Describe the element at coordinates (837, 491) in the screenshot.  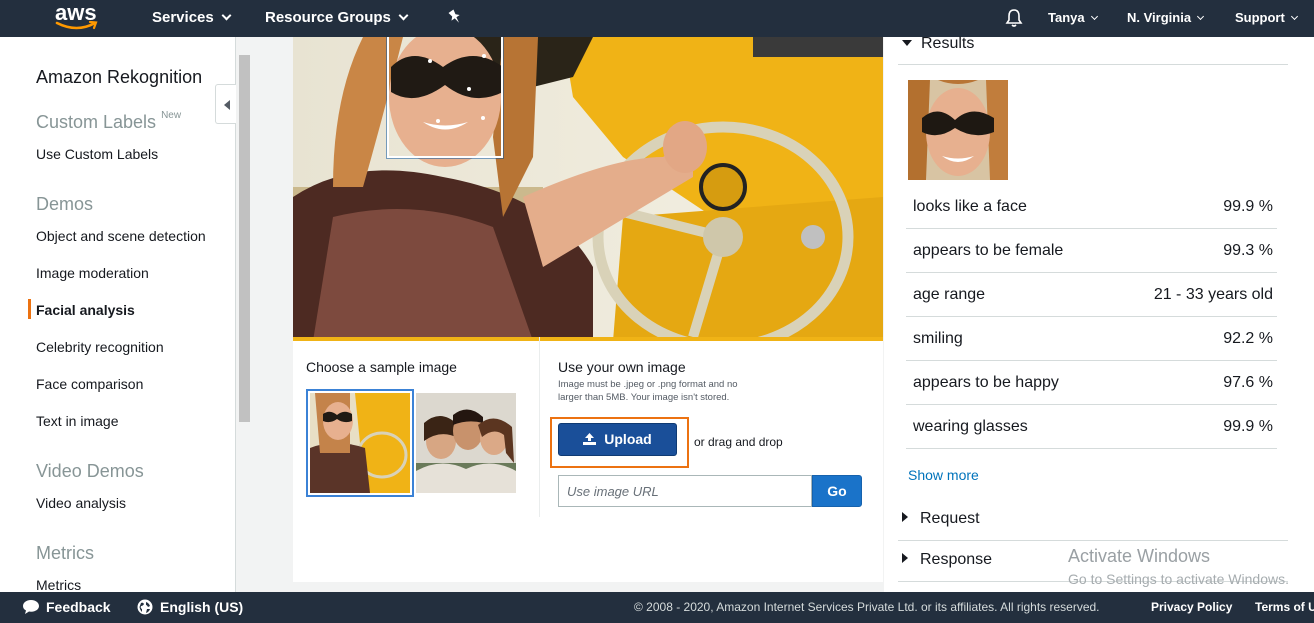
I see `go-button: Go` at that location.